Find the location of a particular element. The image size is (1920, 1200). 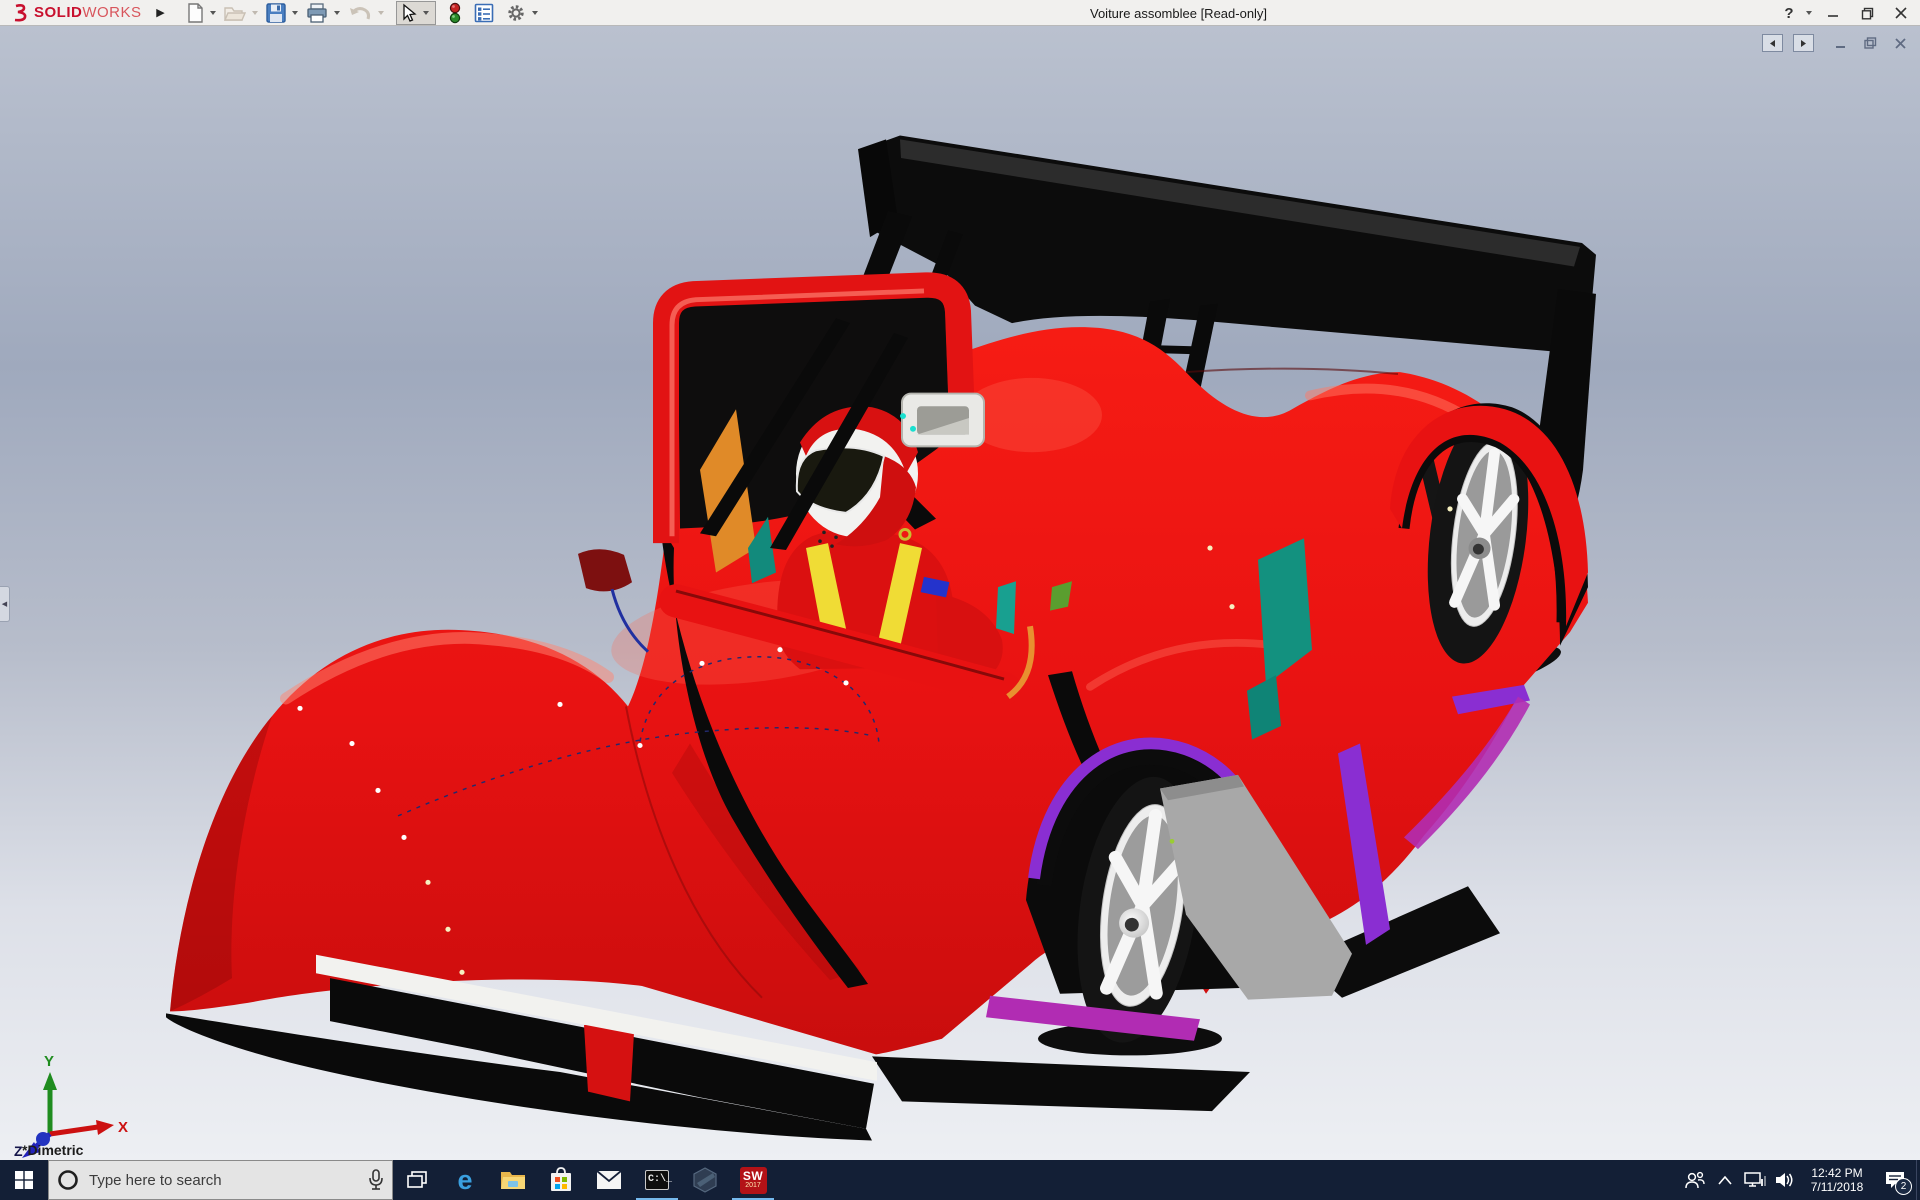

options-button is located at coordinates (516, 13).